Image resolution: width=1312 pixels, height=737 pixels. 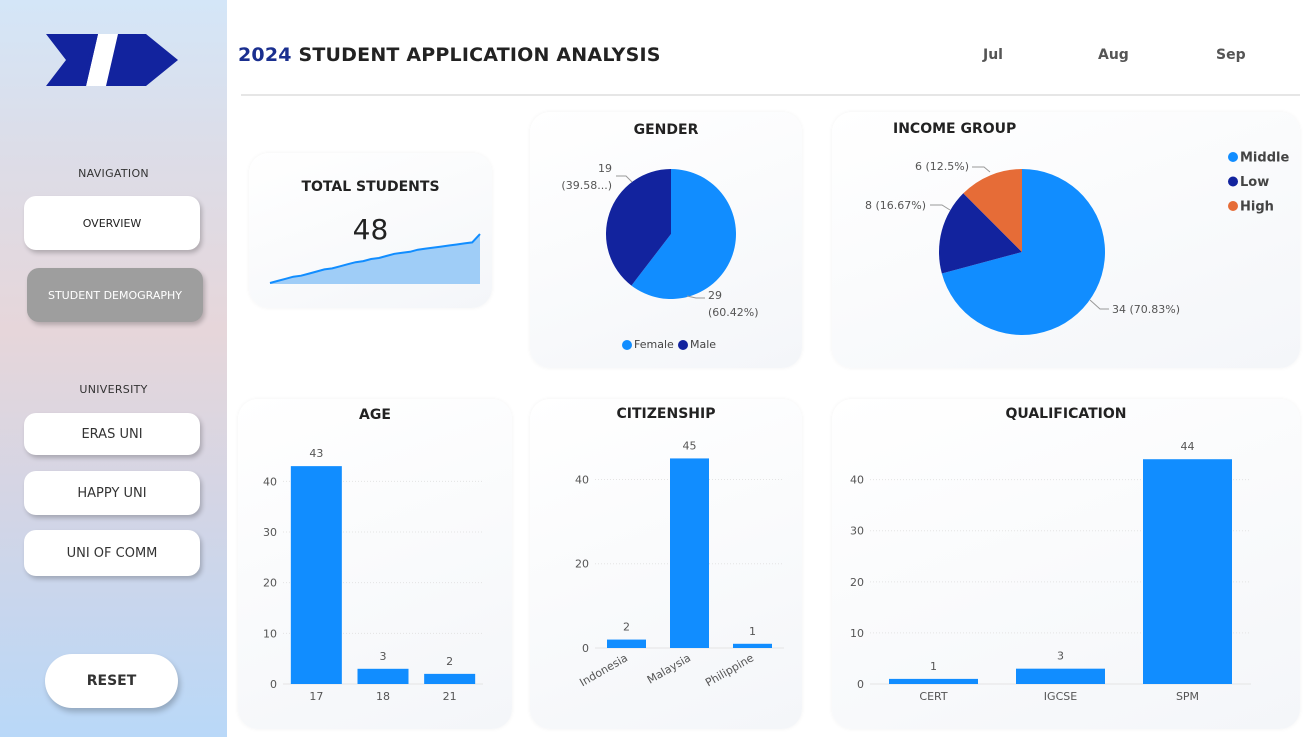 I want to click on gender-male-leader, so click(x=624, y=179).